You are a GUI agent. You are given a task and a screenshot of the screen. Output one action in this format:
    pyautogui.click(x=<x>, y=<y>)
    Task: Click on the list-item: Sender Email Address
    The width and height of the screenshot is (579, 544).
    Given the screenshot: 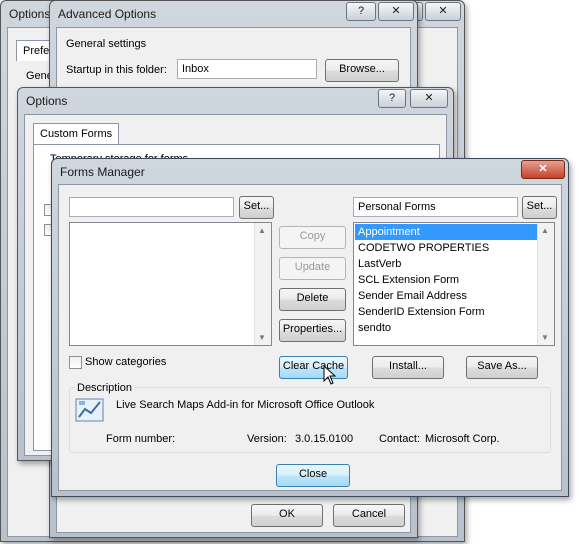 What is the action you would take?
    pyautogui.click(x=446, y=296)
    